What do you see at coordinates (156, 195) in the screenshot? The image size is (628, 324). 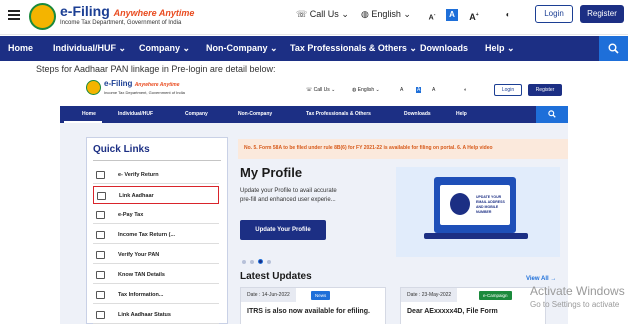 I see `quick-link-link-aadhaar: Link Aadhaar` at bounding box center [156, 195].